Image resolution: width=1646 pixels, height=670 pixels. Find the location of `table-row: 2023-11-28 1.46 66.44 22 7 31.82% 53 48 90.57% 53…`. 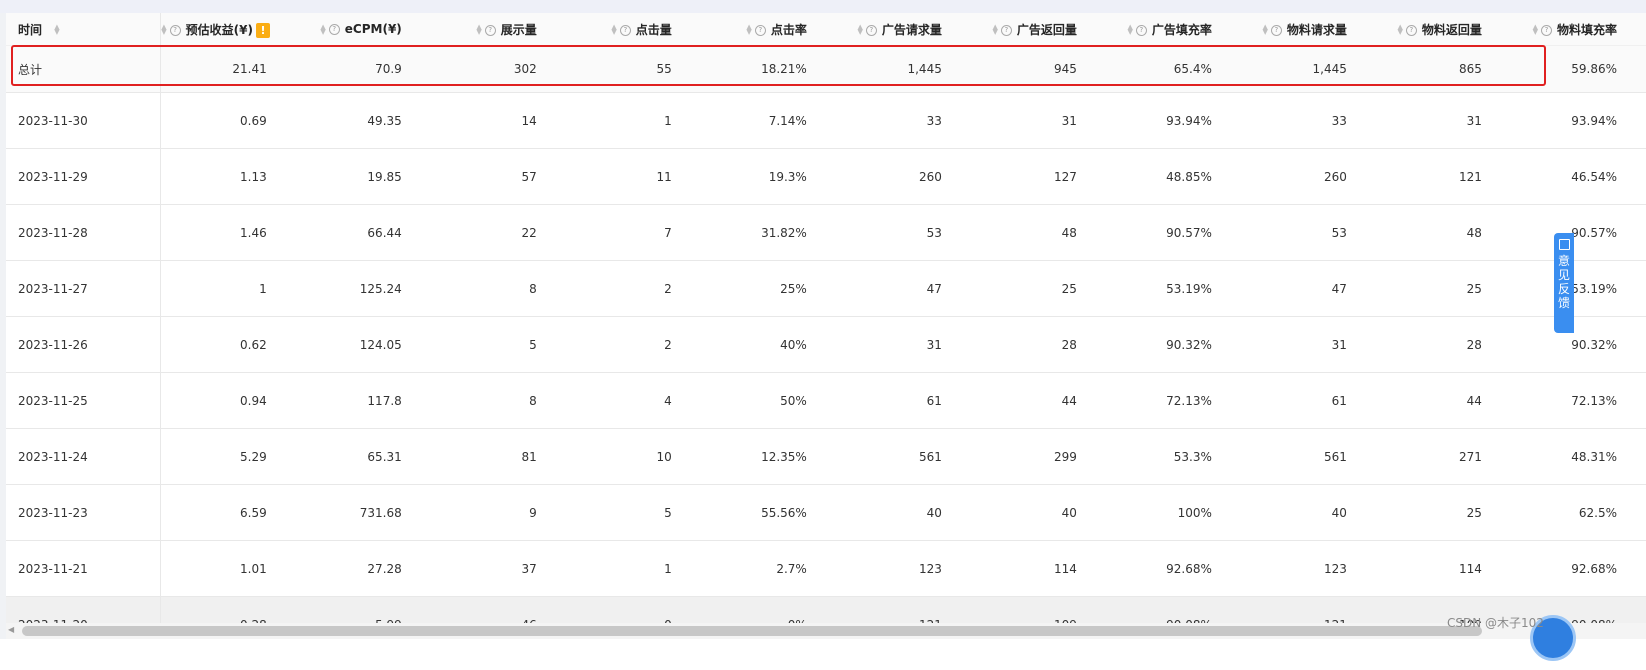

table-row: 2023-11-28 1.46 66.44 22 7 31.82% 53 48 90.57% 53… is located at coordinates (826, 232).